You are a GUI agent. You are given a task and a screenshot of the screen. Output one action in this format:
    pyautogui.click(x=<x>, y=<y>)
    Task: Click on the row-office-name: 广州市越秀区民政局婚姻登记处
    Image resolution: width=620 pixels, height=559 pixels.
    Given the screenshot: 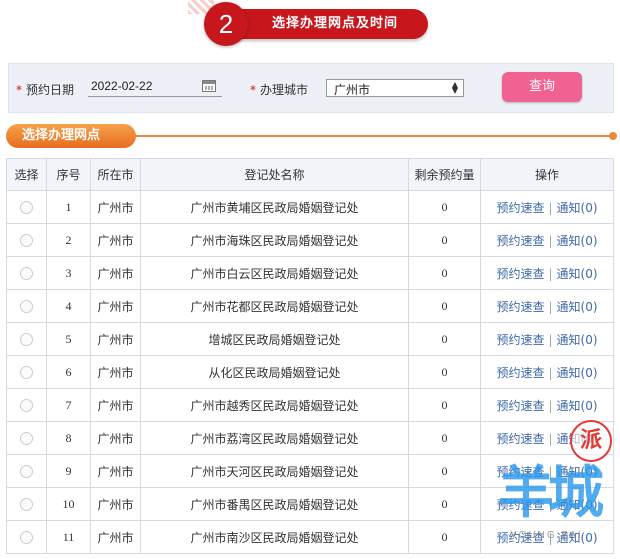 What is the action you would take?
    pyautogui.click(x=274, y=405)
    